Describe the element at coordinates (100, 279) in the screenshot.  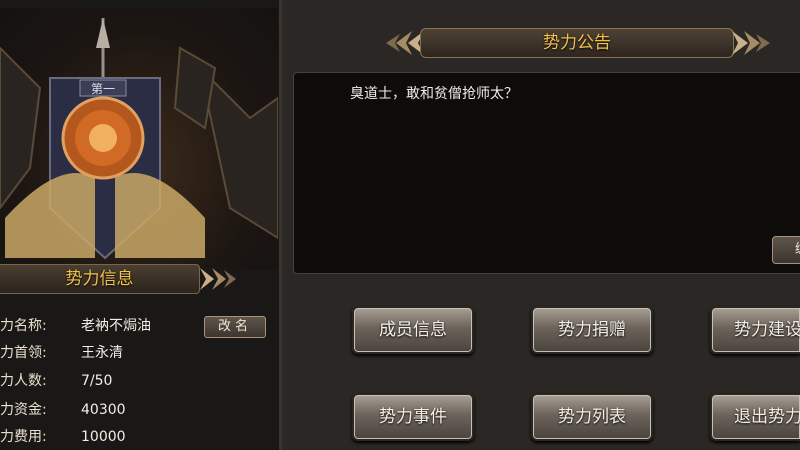
I see `guild-info-title: 势力信息` at that location.